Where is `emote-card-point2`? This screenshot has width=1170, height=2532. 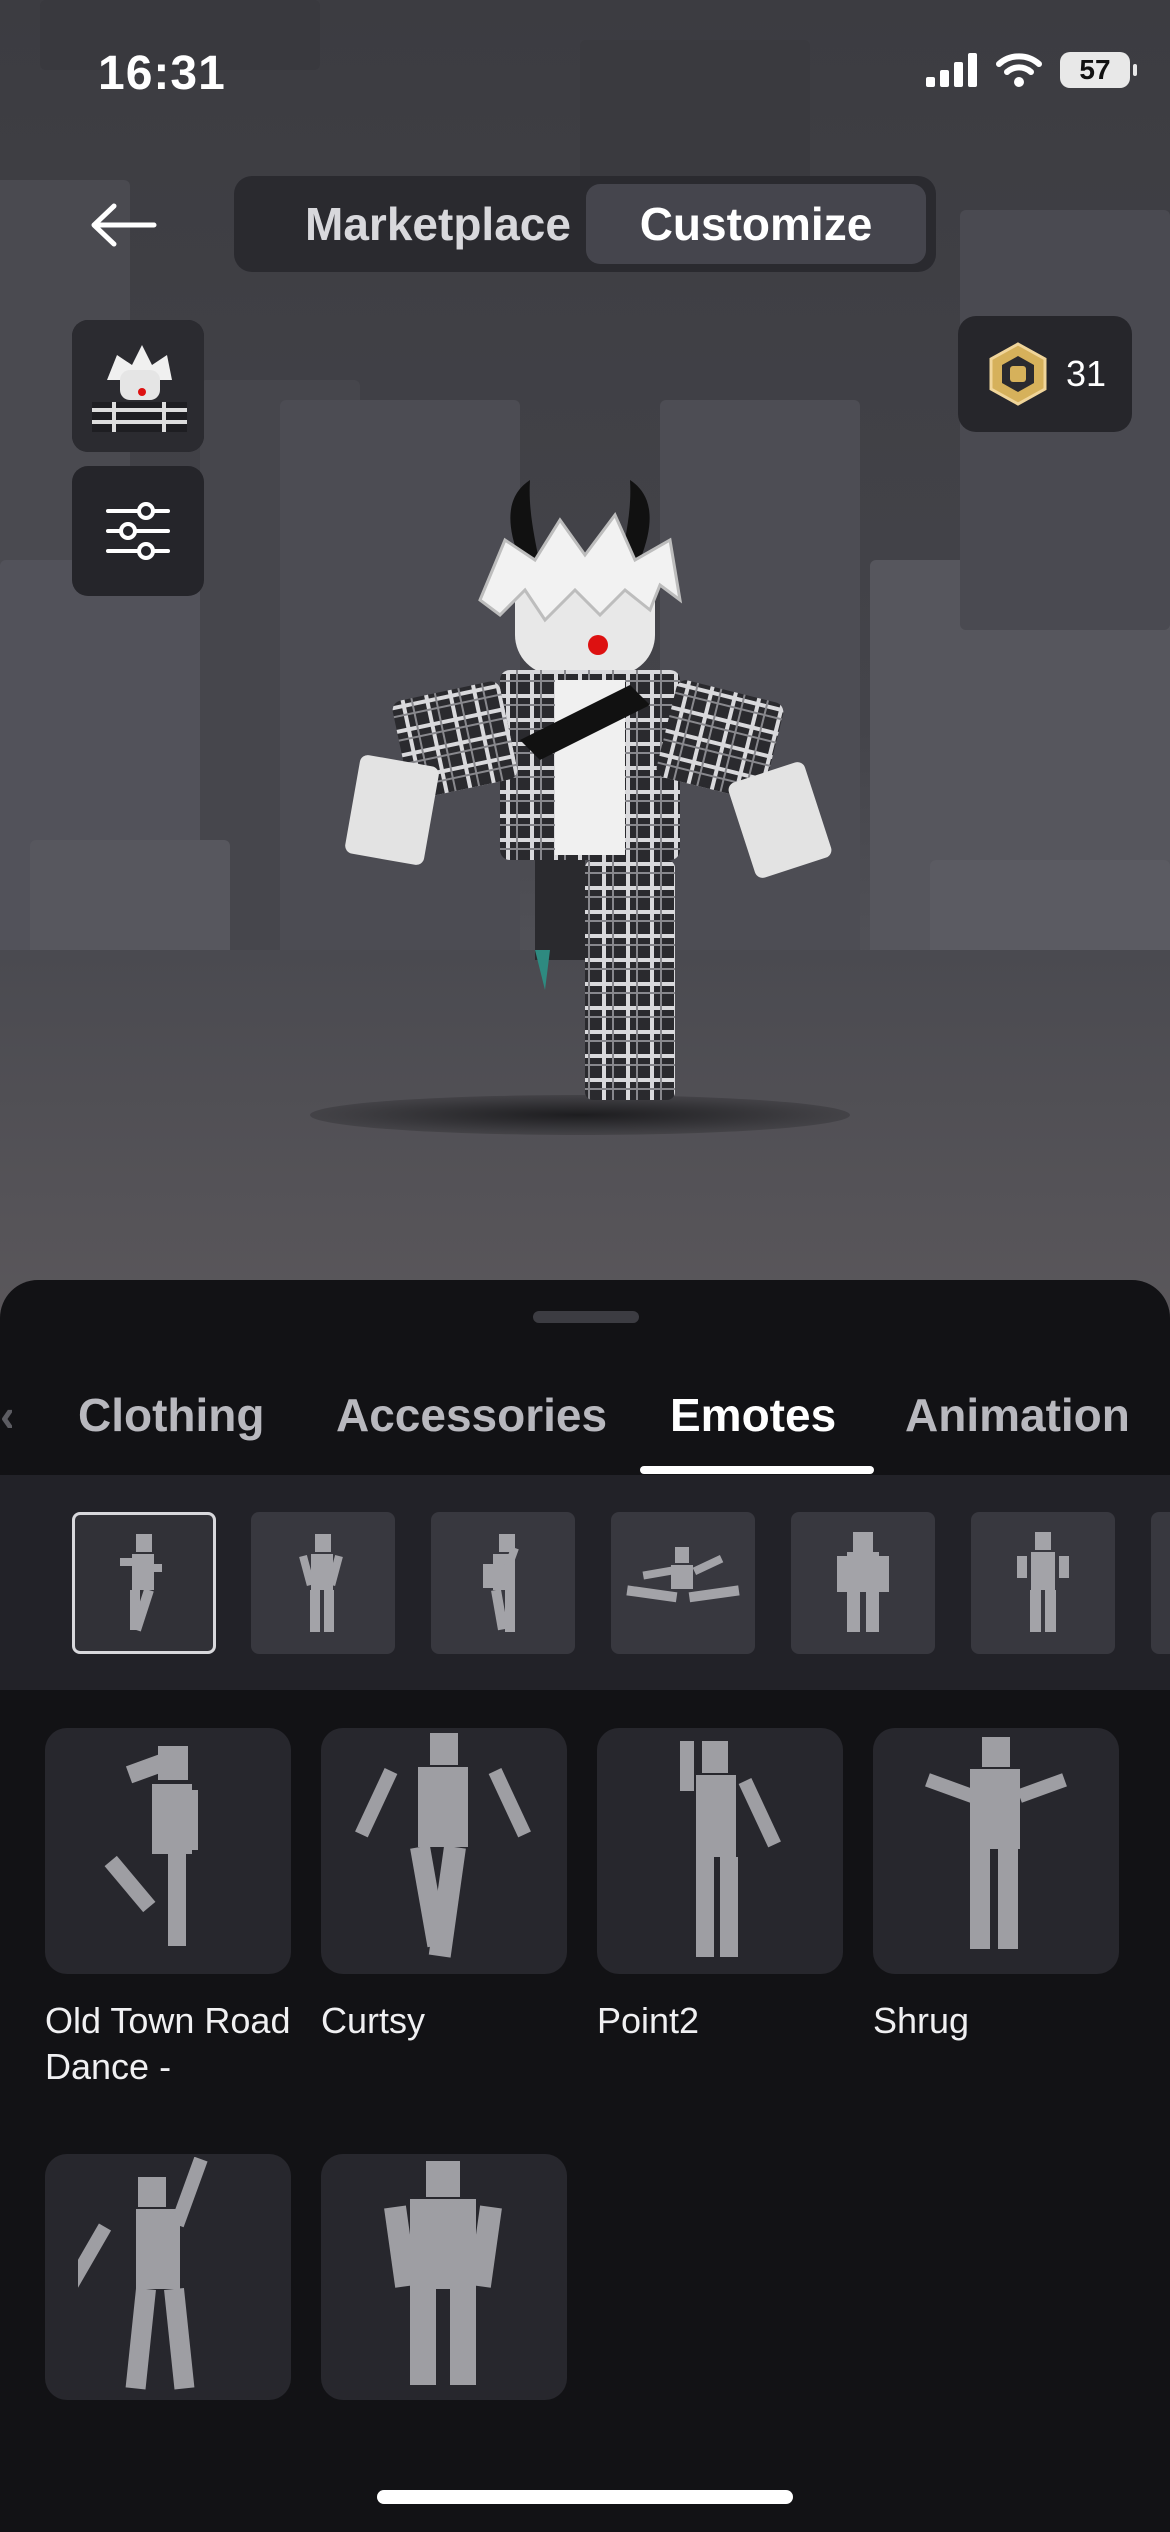 emote-card-point2 is located at coordinates (720, 1851).